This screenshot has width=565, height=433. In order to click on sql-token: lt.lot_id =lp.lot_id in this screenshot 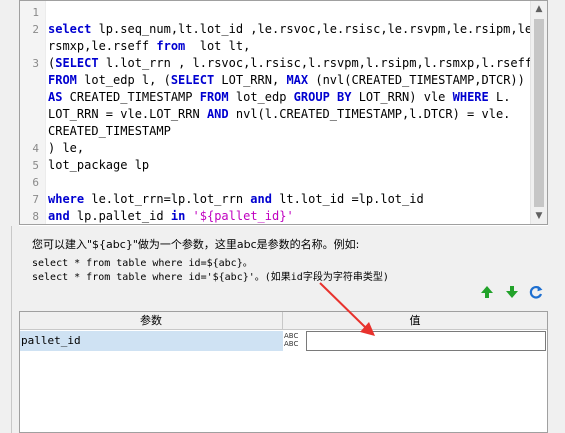, I will do `click(347, 199)`.